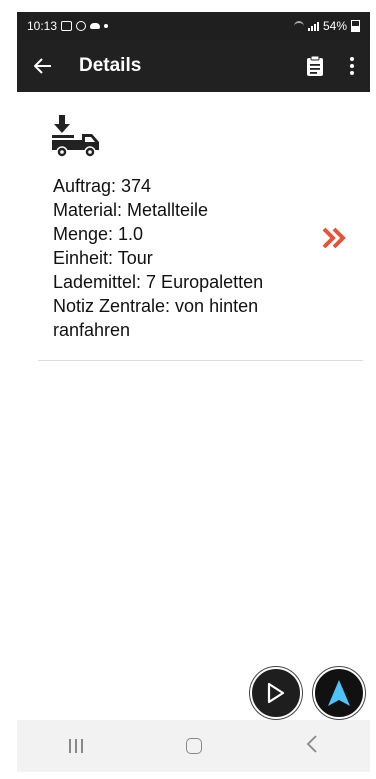 This screenshot has width=376, height=779. What do you see at coordinates (200, 360) in the screenshot?
I see `divider` at bounding box center [200, 360].